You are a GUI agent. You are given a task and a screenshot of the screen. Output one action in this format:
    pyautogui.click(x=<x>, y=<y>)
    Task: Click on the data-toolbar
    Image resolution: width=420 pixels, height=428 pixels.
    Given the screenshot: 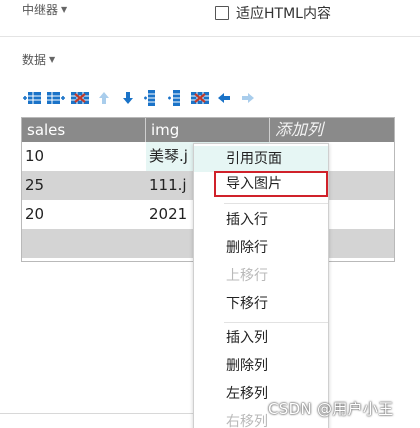 What is the action you would take?
    pyautogui.click(x=140, y=98)
    